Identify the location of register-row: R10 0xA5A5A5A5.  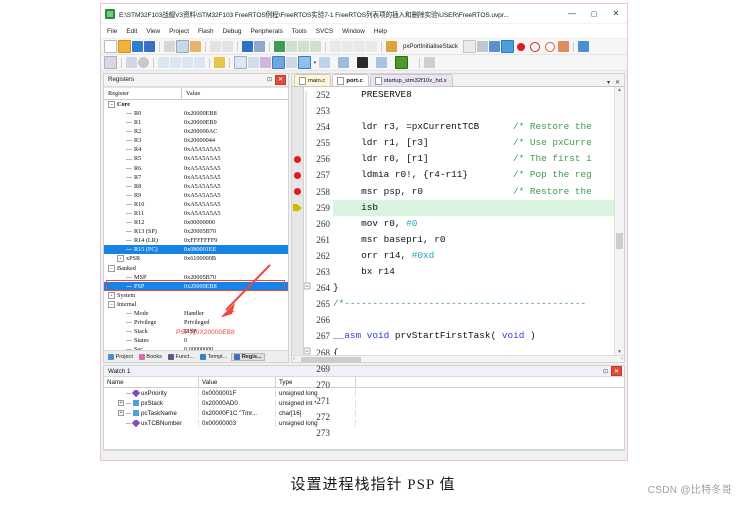
(196, 204).